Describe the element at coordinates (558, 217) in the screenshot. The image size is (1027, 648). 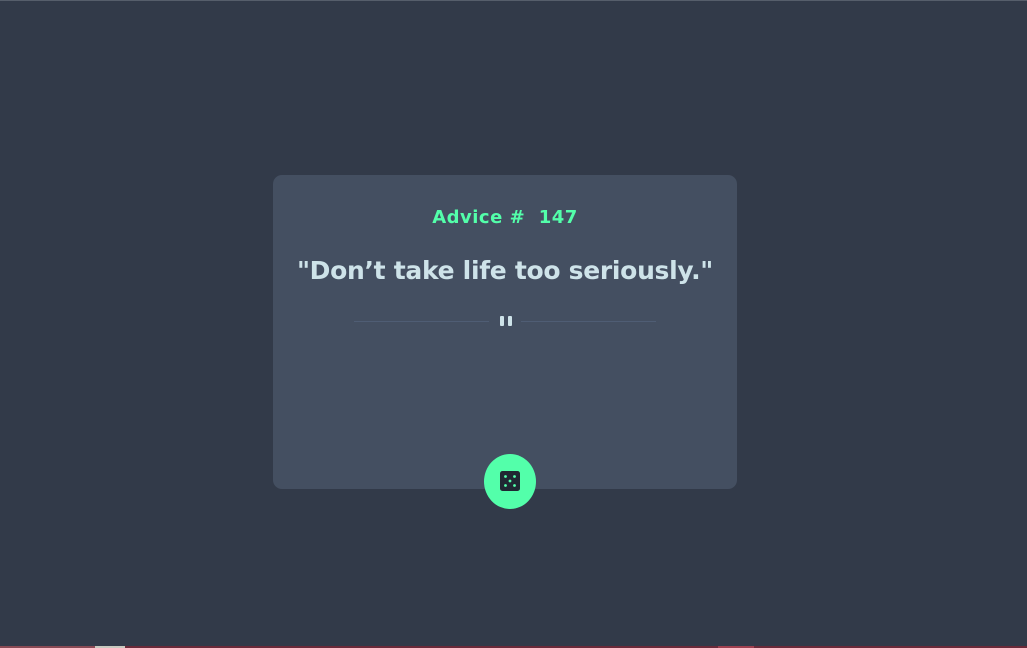
I see `advice-number: 147` at that location.